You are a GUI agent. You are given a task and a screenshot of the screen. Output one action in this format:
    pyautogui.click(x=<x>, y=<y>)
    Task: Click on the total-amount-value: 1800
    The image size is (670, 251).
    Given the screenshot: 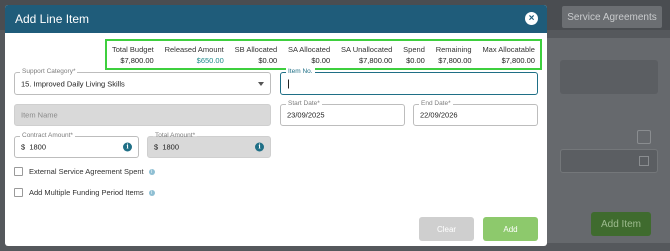 What is the action you would take?
    pyautogui.click(x=171, y=147)
    